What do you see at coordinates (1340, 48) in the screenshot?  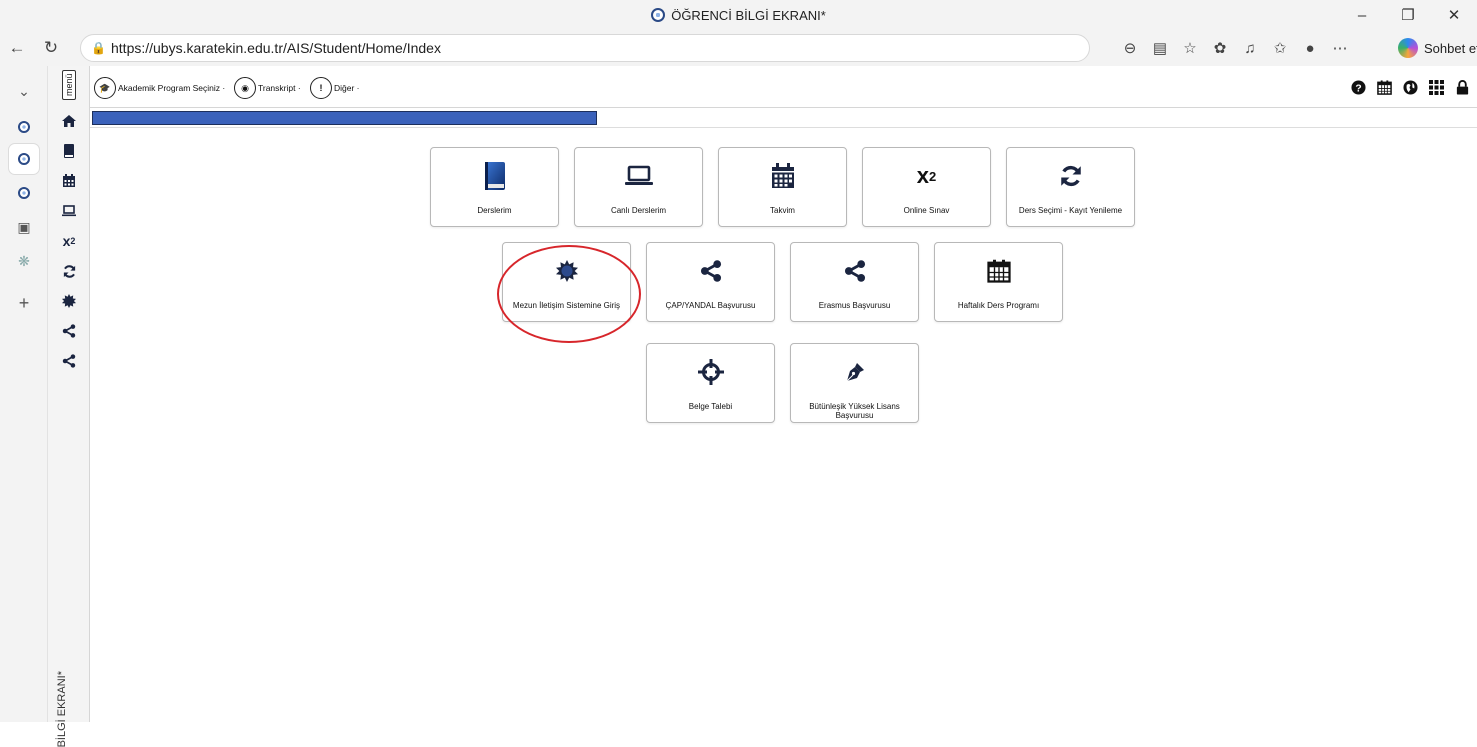 I see `more-icon: ⋯` at bounding box center [1340, 48].